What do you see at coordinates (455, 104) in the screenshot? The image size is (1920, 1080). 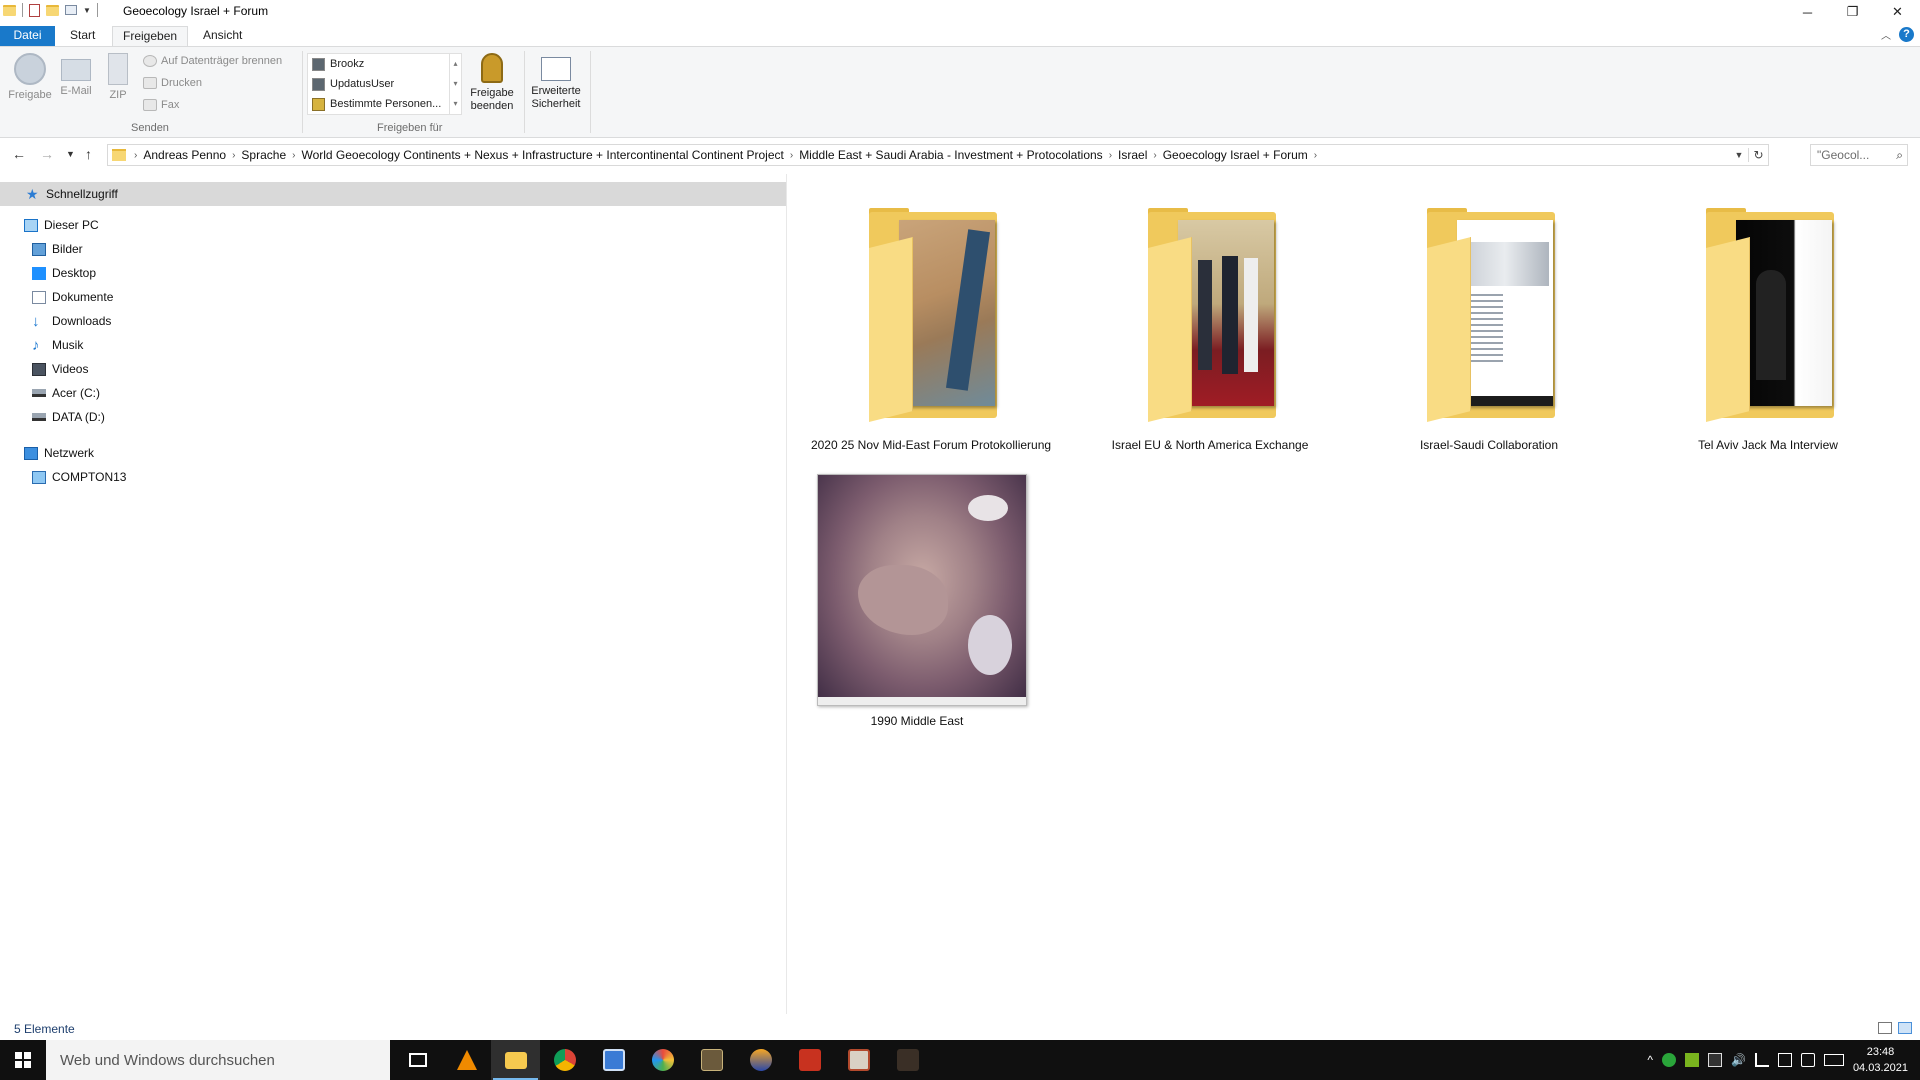 I see `expand-list-icon: ▾` at bounding box center [455, 104].